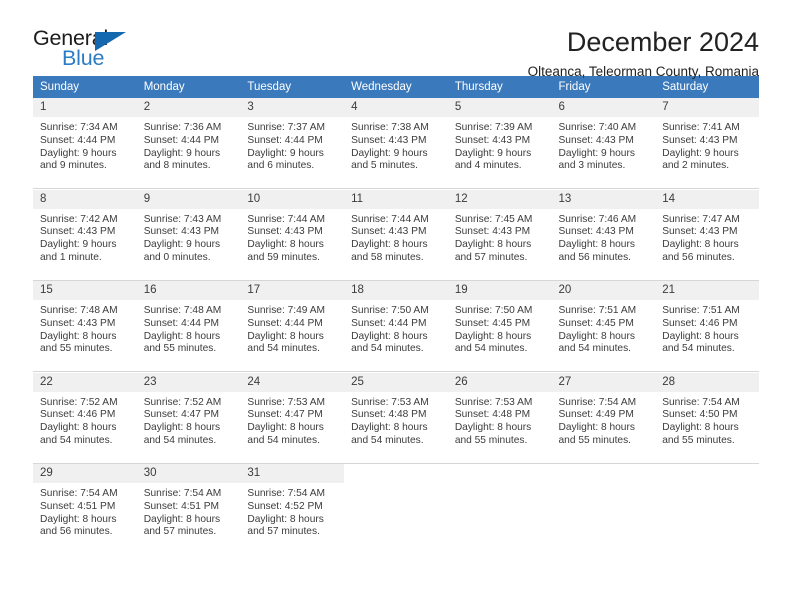  What do you see at coordinates (181, 415) in the screenshot?
I see `sunset-text: Sunset: 4:47 PM` at bounding box center [181, 415].